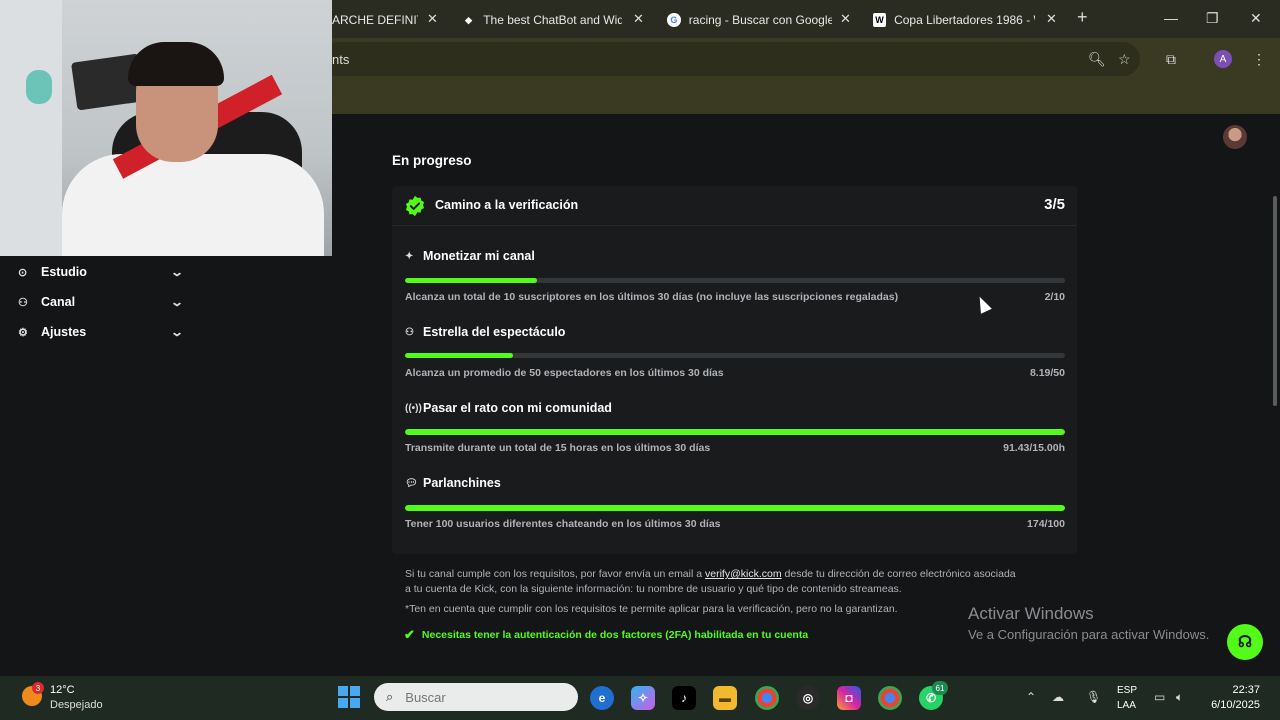  I want to click on requirement-title: ✦ Monetizar mi canal, so click(470, 256).